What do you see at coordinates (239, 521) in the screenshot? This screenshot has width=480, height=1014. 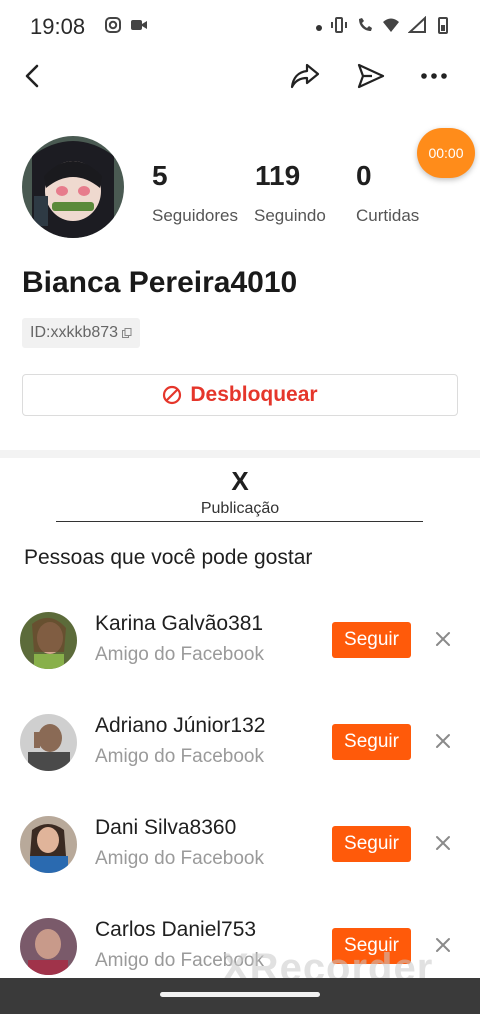 I see `tab-underline` at bounding box center [239, 521].